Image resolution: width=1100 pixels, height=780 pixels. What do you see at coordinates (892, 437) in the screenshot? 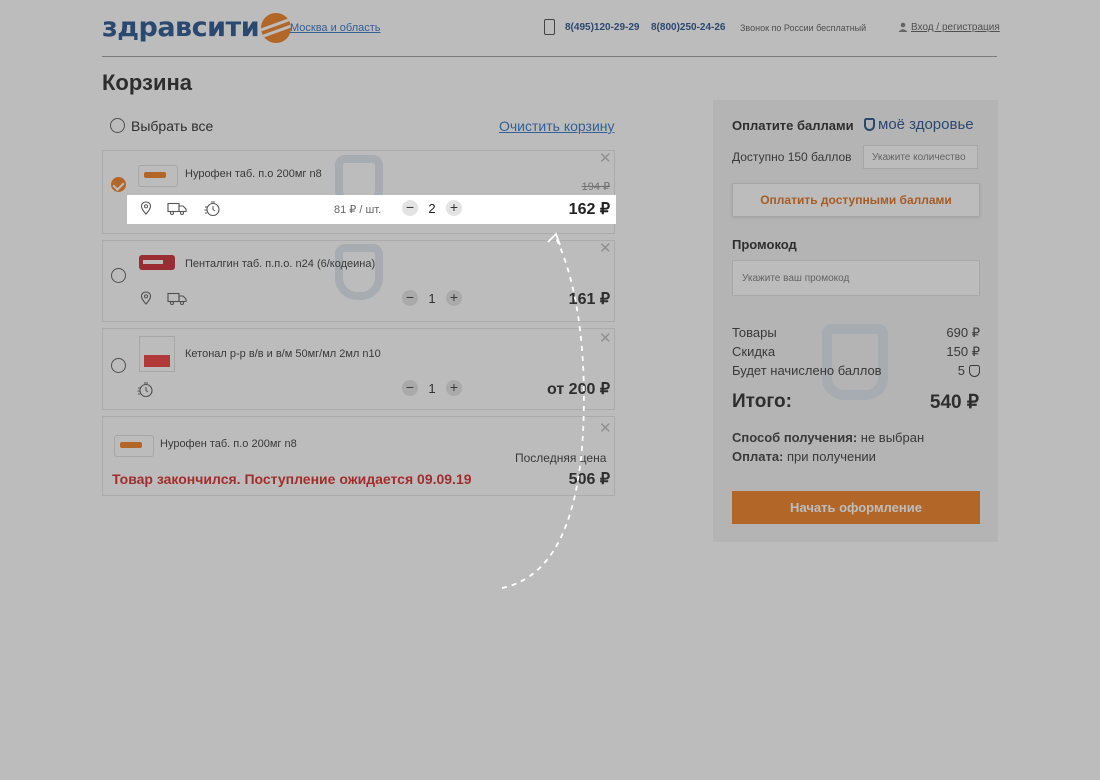
I see `delivery-method-value: не выбран` at bounding box center [892, 437].